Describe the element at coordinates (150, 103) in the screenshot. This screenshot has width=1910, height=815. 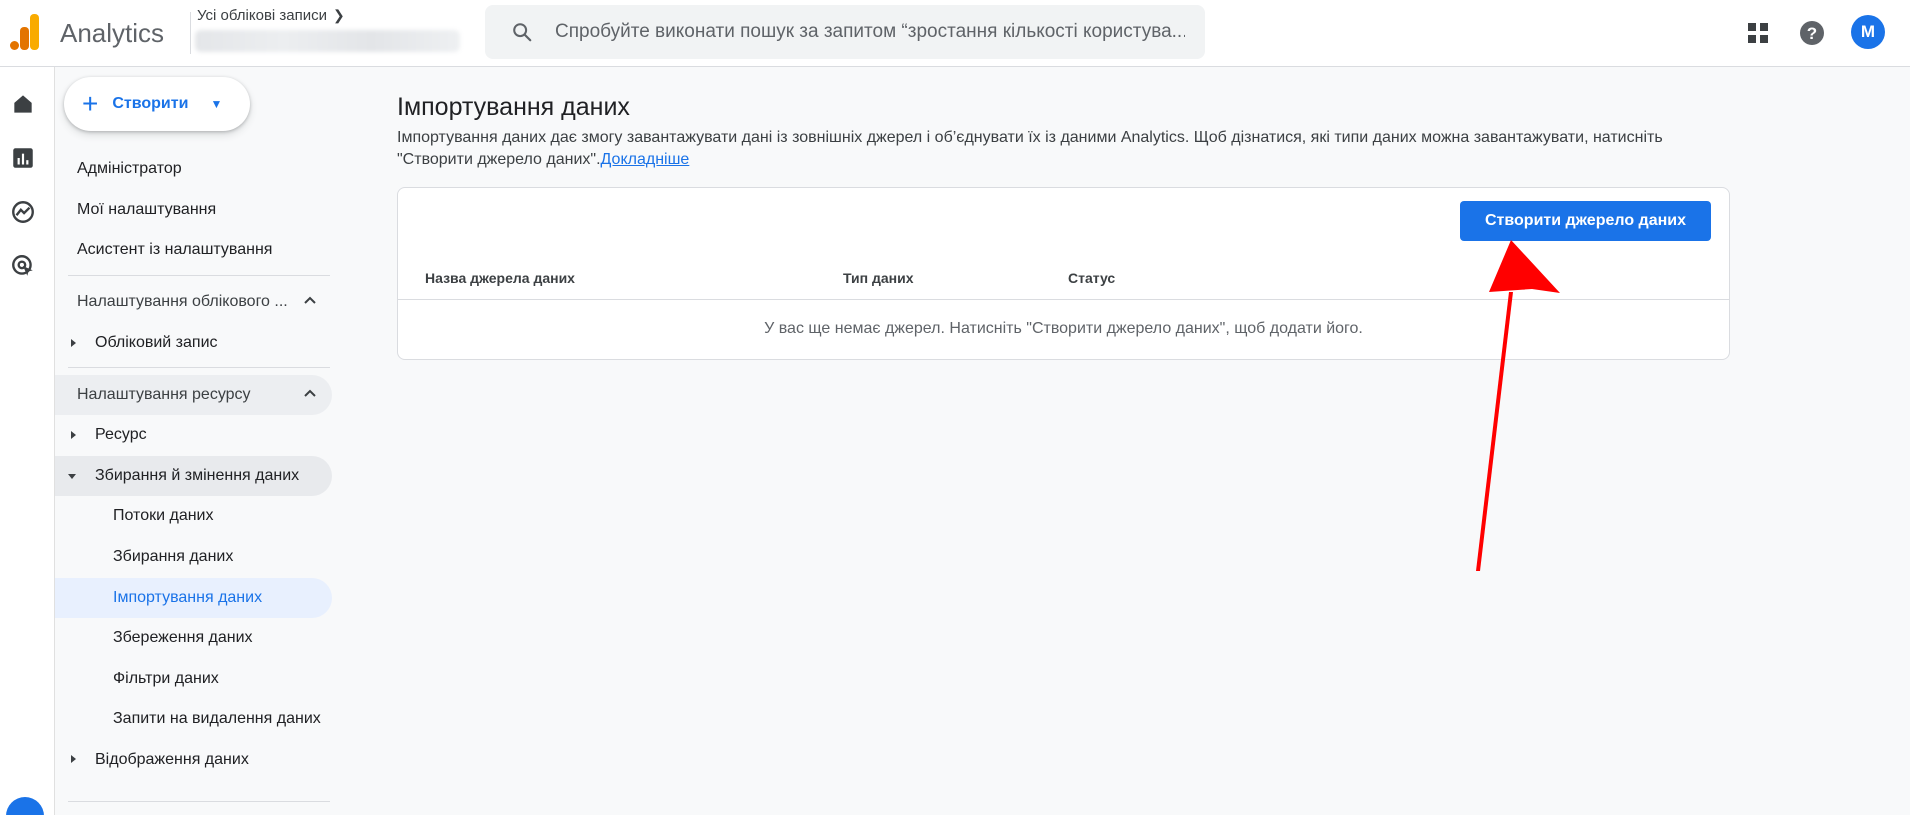
I see `create-button-label: Створити` at that location.